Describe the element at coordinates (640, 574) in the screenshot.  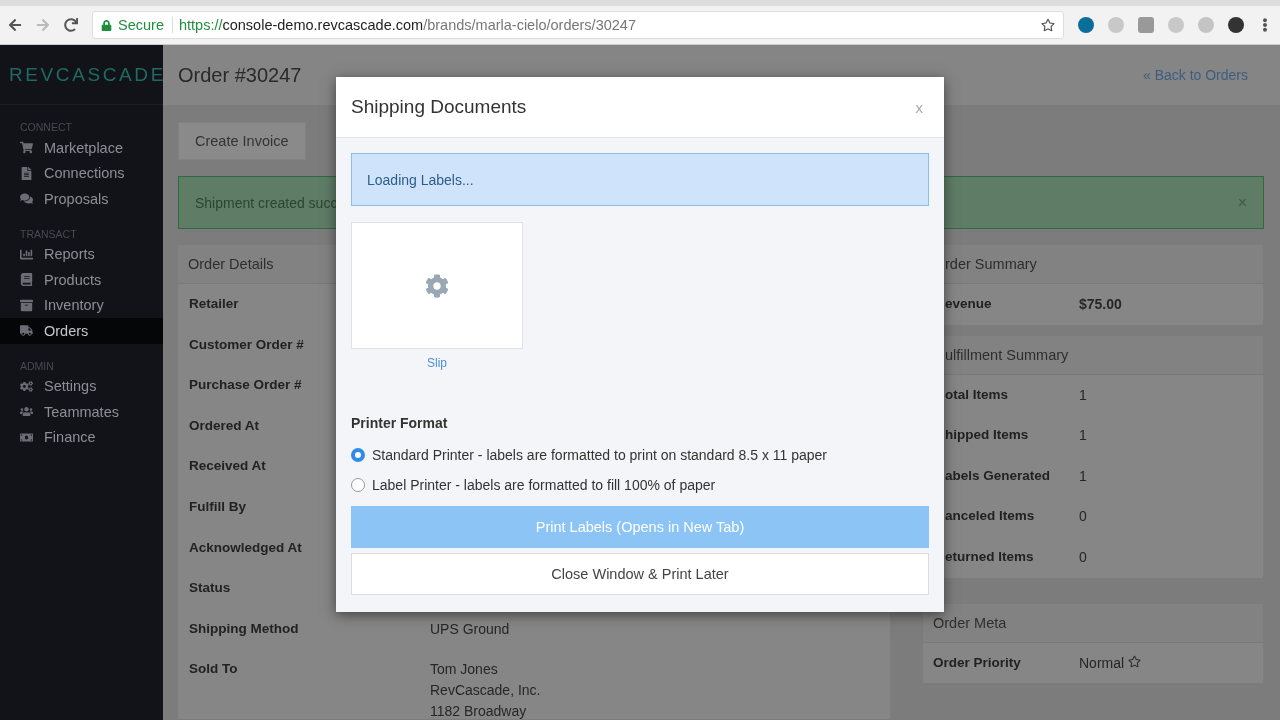
I see `close-window-button: Close Window & Print Later` at that location.